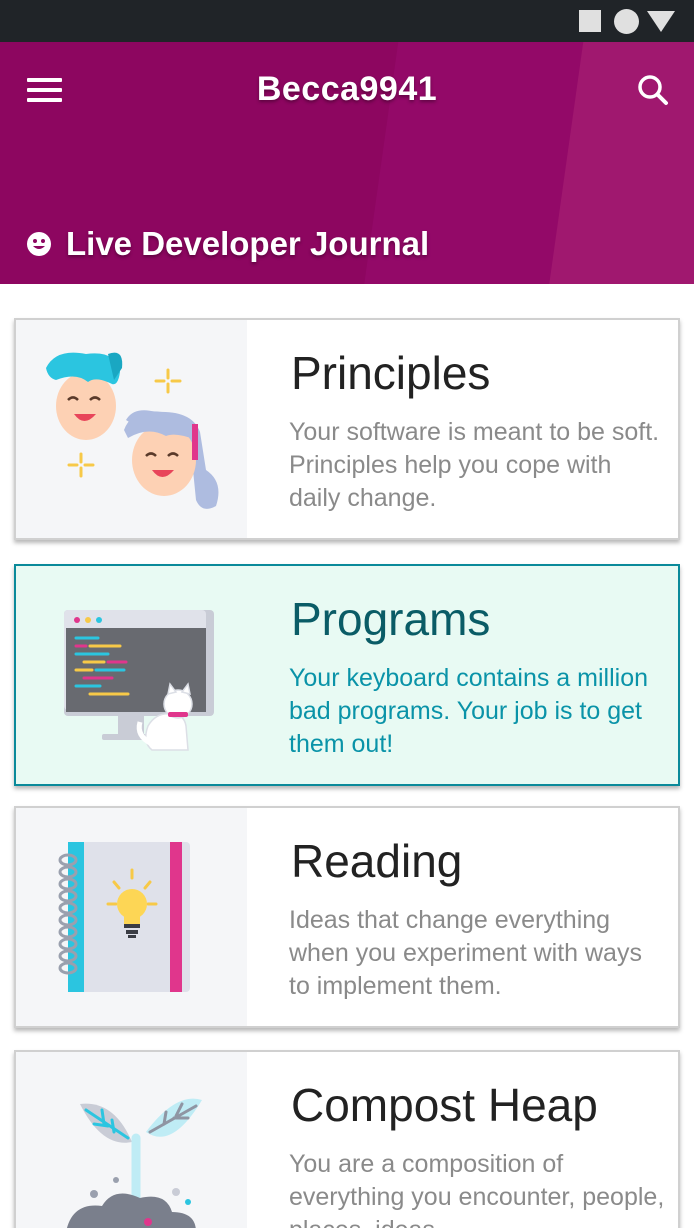 This screenshot has width=694, height=1228. Describe the element at coordinates (391, 619) in the screenshot. I see `card-title: Programs` at that location.